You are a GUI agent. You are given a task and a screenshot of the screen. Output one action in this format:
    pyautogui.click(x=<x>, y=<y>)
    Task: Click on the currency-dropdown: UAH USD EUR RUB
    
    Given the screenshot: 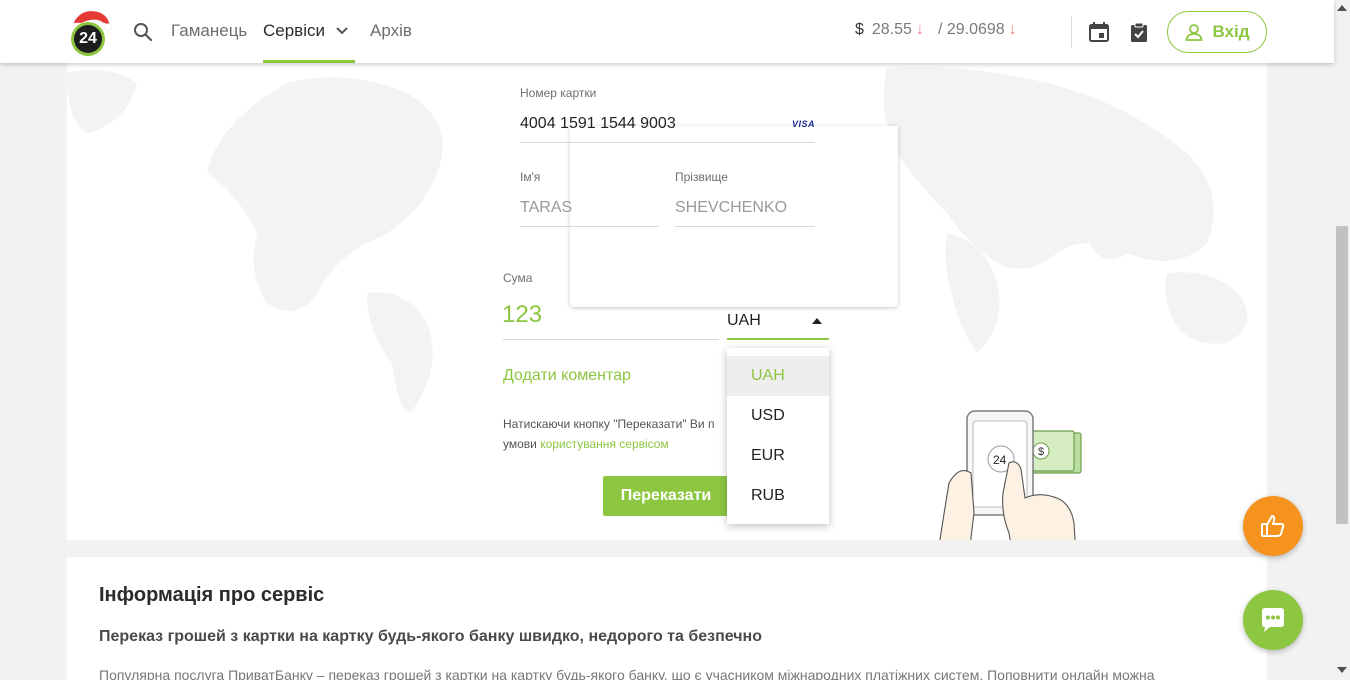 What is the action you would take?
    pyautogui.click(x=778, y=436)
    